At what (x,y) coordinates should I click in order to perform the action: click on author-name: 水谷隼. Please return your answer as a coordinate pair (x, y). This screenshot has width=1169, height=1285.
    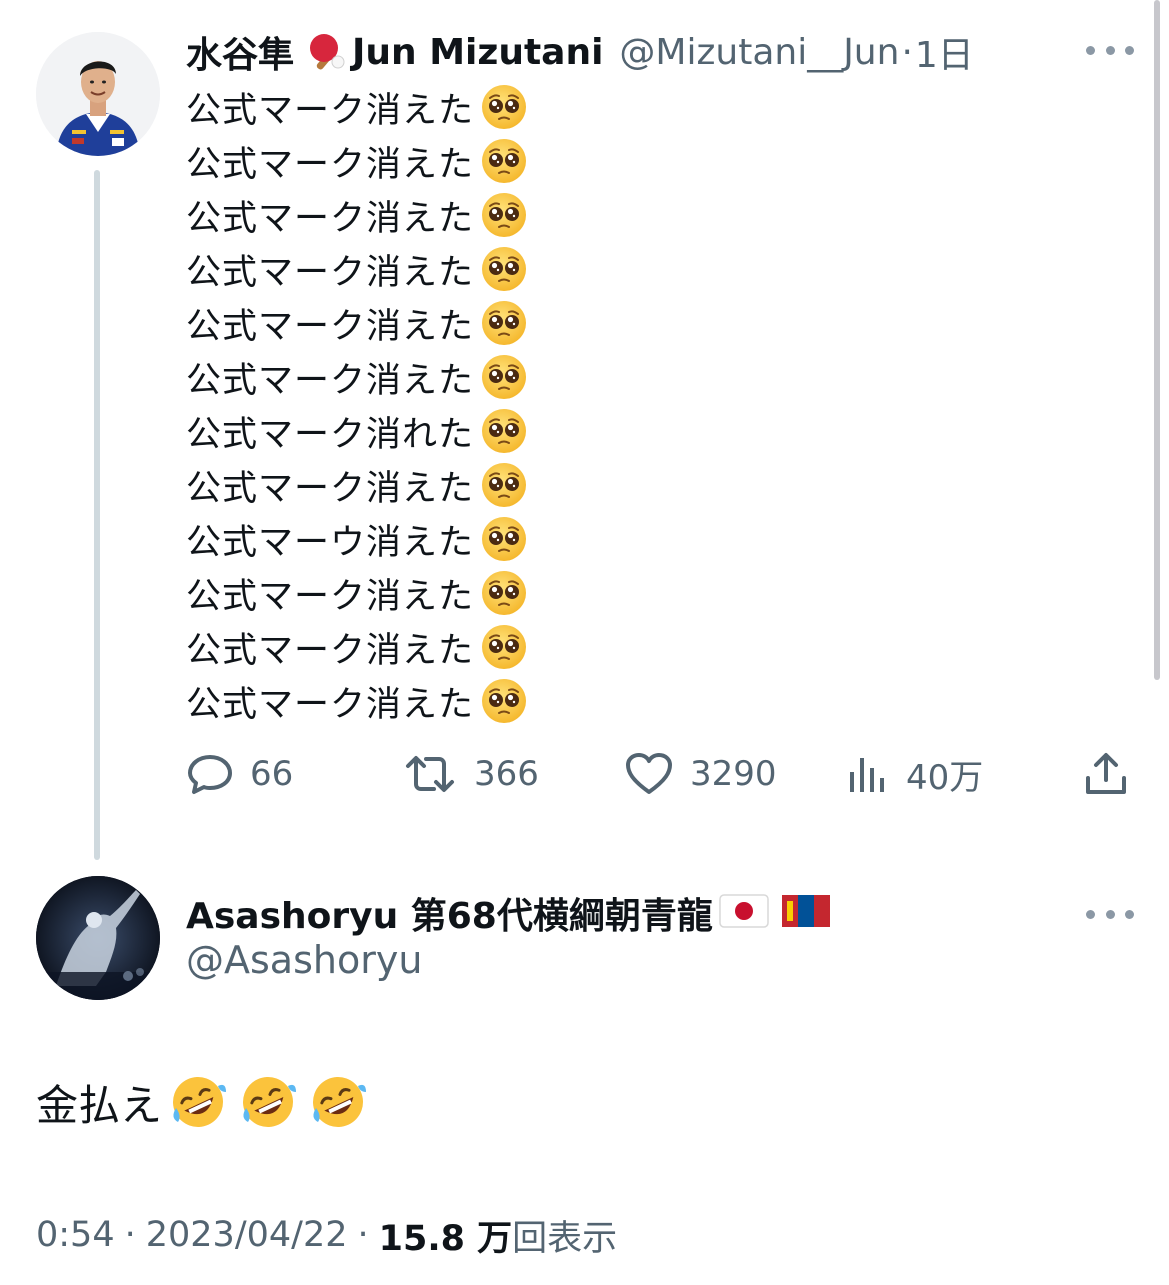
    Looking at the image, I should click on (240, 52).